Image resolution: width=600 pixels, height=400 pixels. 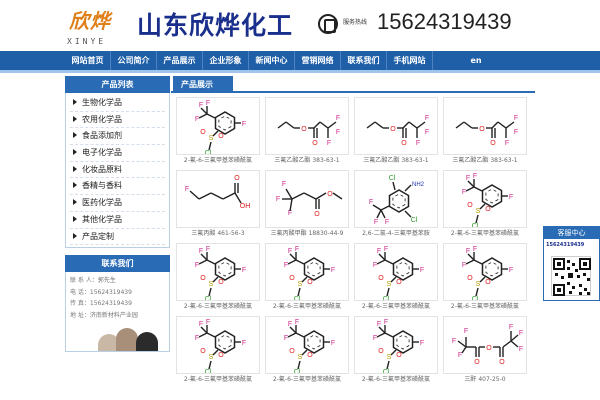 I want to click on product-caption: 三酐 407-25-0, so click(x=485, y=380).